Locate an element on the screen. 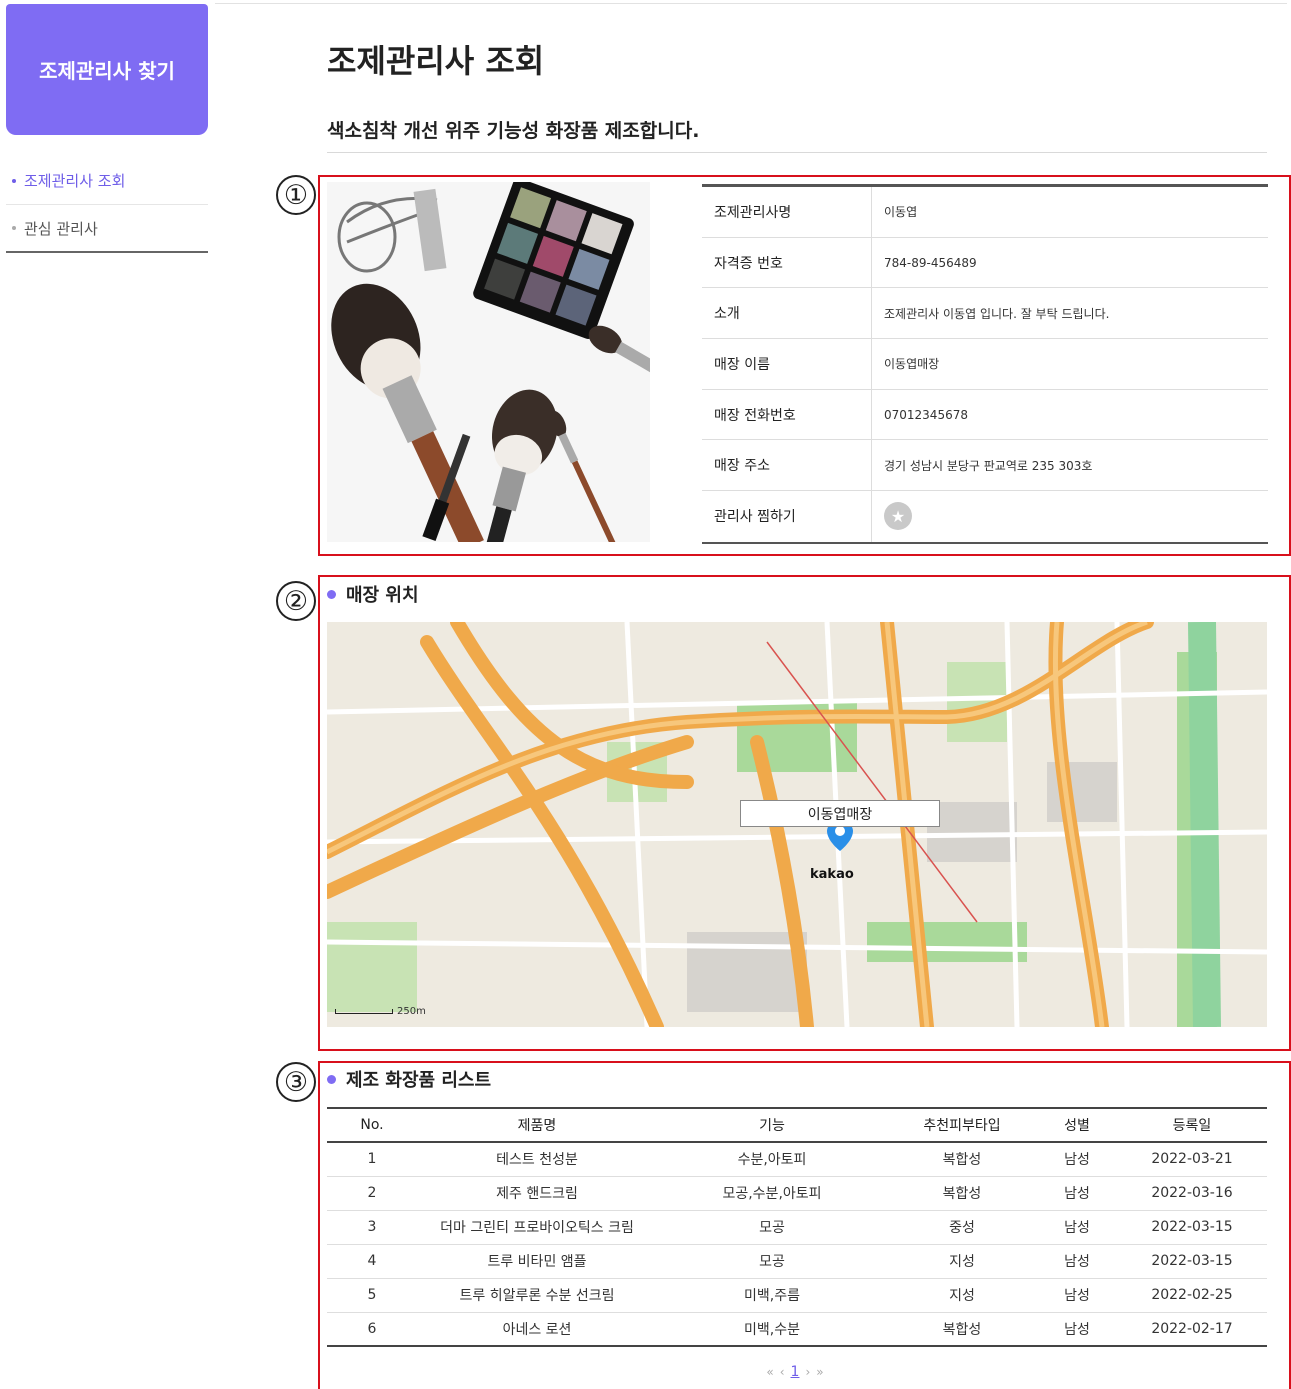  column-header-gender: 성별 is located at coordinates (1077, 1125).